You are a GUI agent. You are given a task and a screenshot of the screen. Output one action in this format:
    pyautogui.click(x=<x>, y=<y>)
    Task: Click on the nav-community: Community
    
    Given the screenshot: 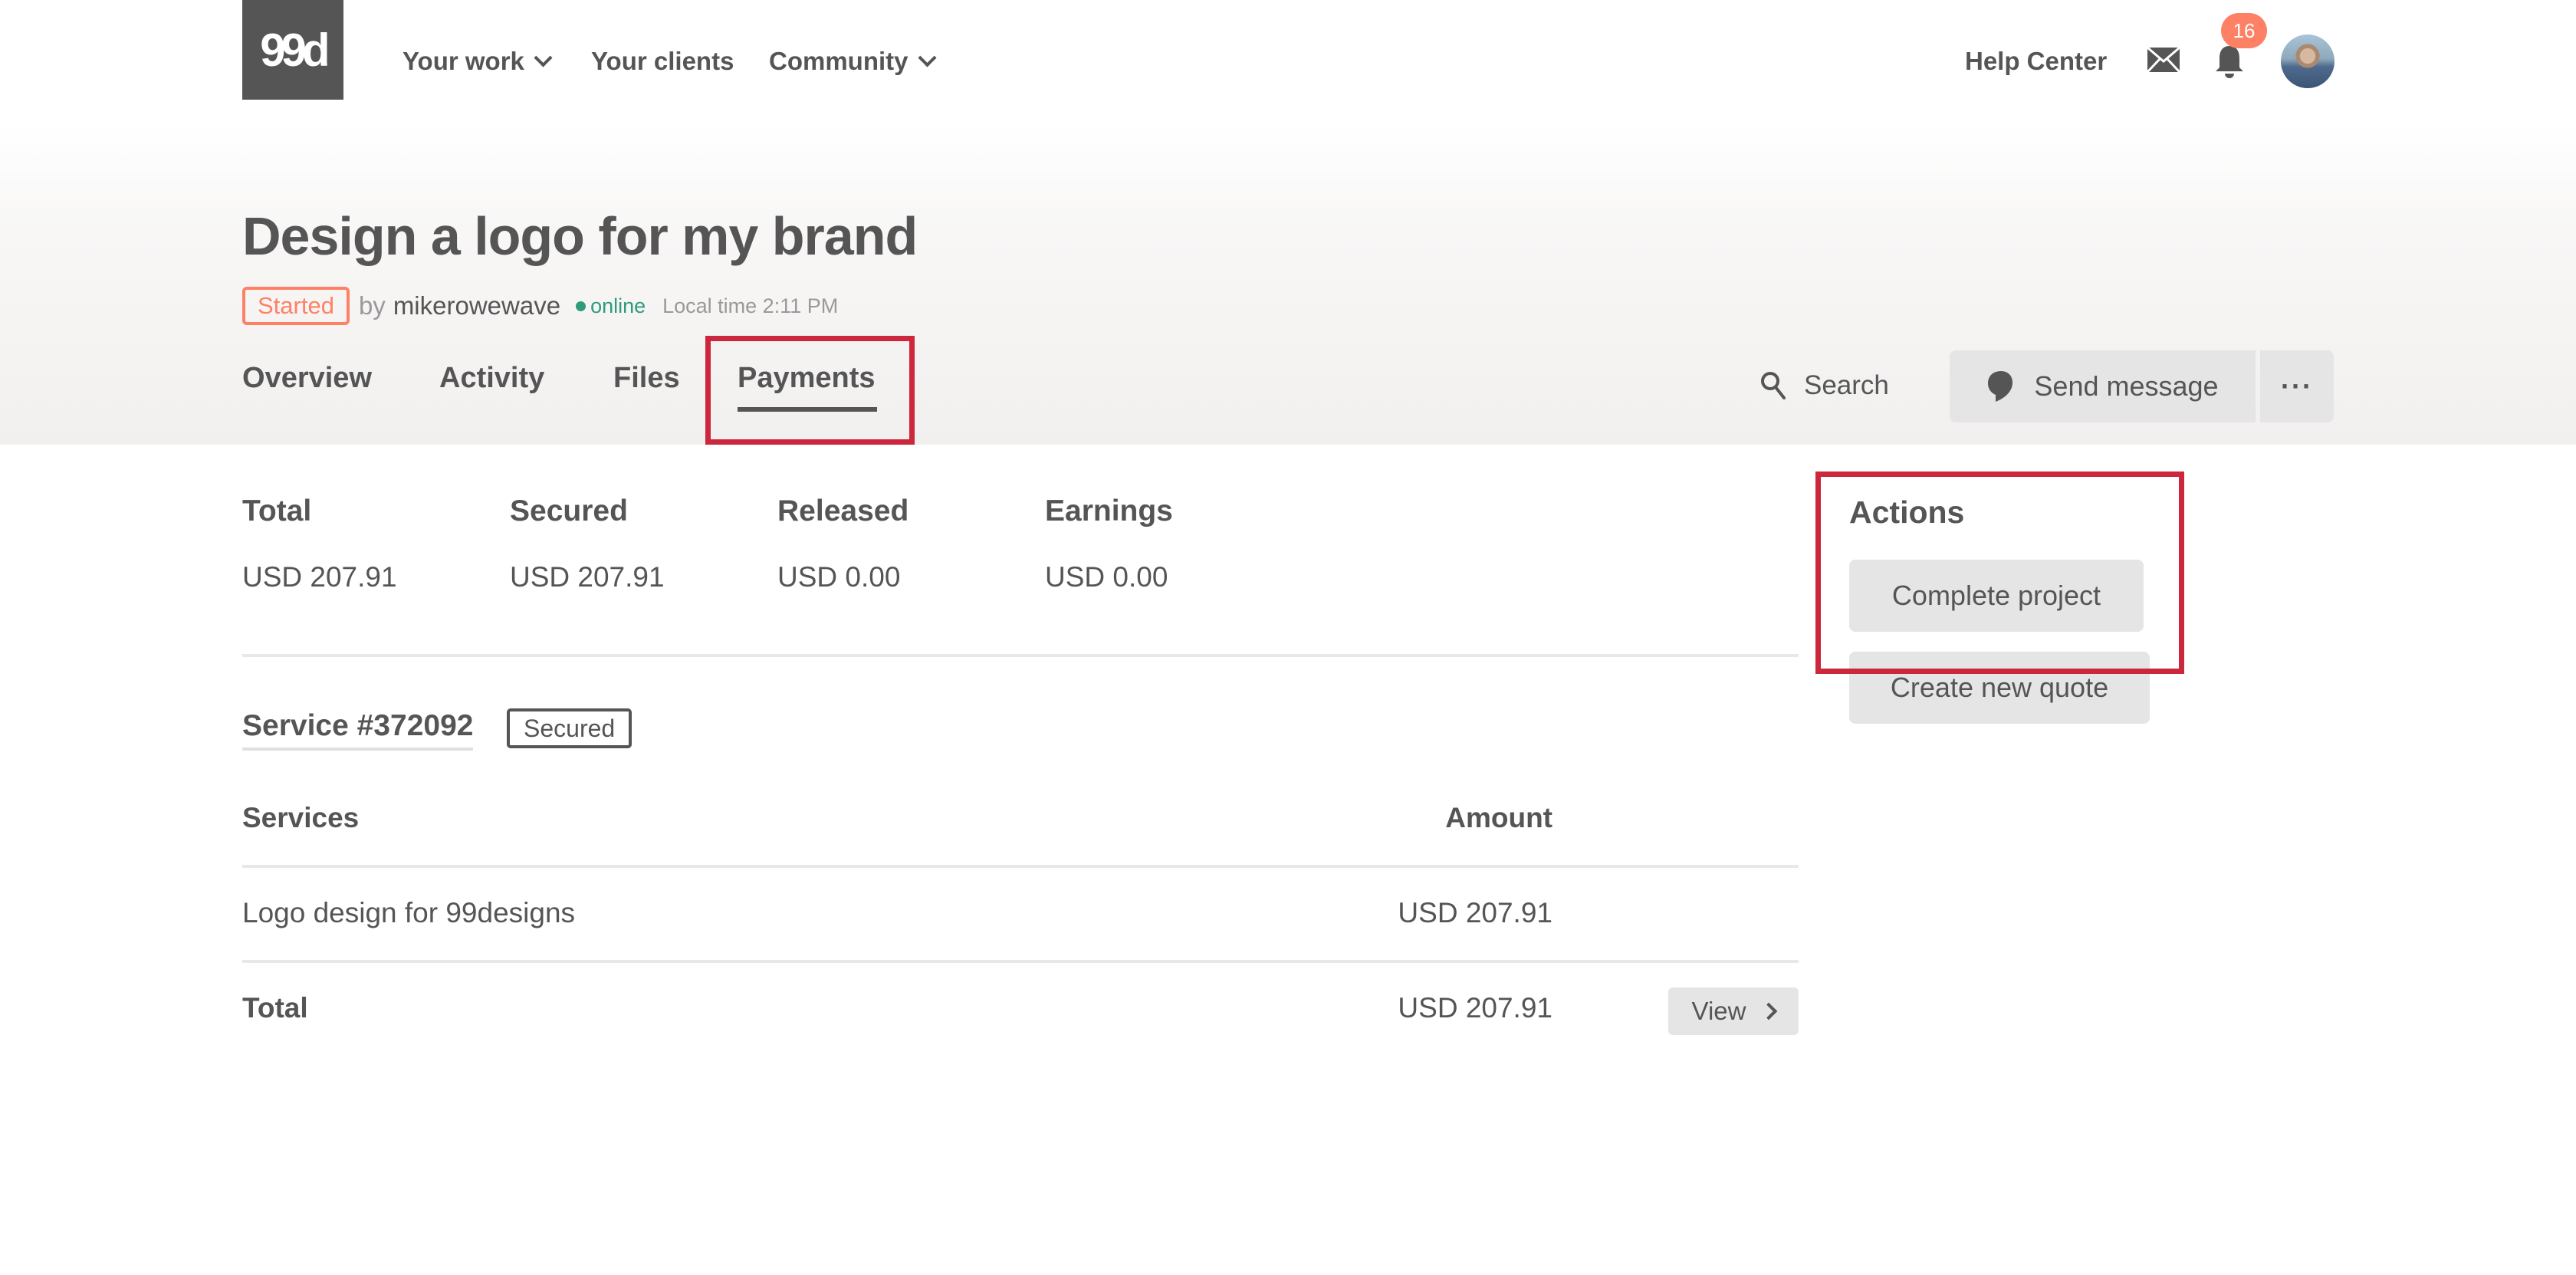 What is the action you would take?
    pyautogui.click(x=853, y=61)
    